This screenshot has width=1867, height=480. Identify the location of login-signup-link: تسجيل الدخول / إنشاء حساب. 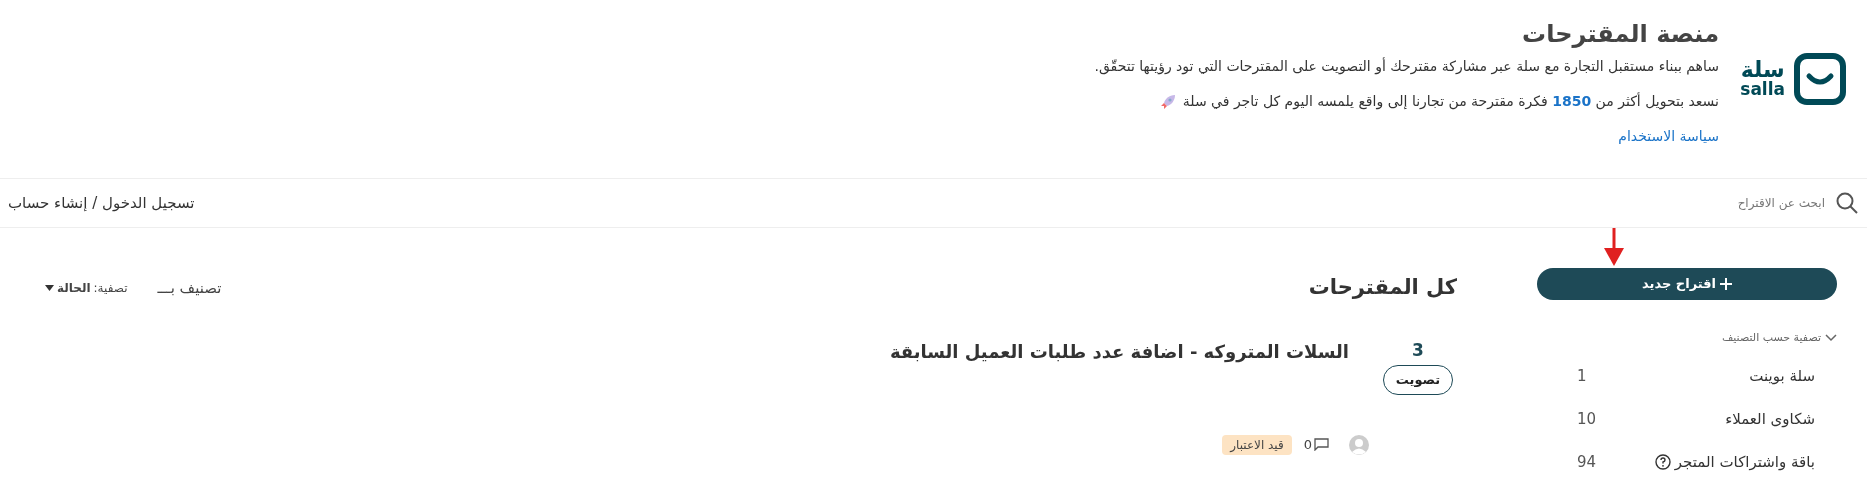
(101, 203).